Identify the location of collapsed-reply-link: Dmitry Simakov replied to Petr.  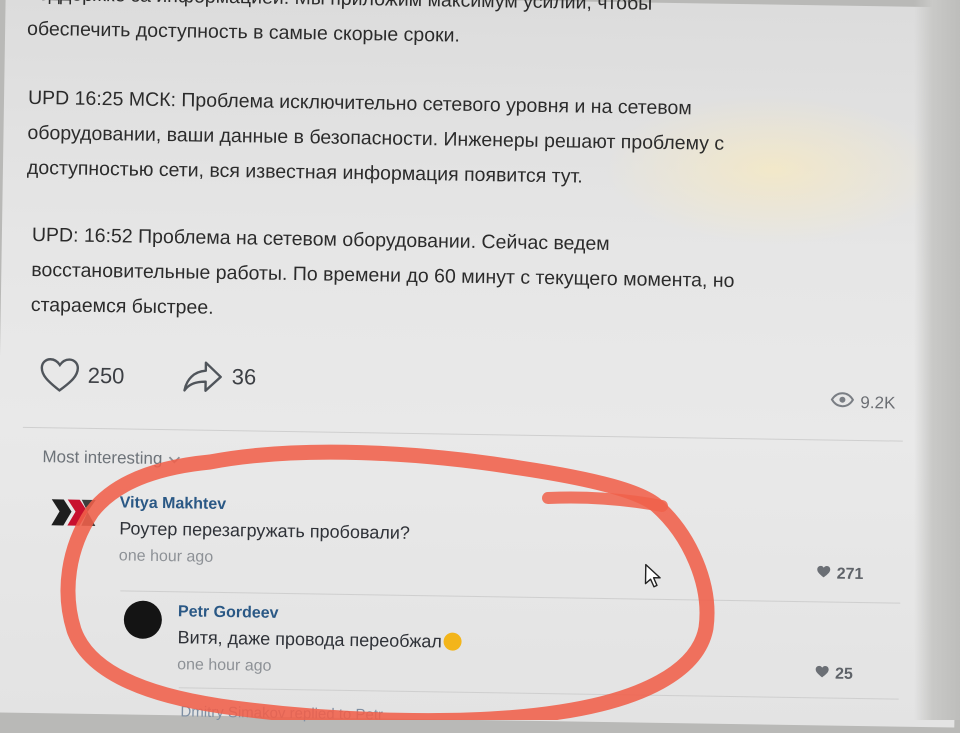
(281, 713).